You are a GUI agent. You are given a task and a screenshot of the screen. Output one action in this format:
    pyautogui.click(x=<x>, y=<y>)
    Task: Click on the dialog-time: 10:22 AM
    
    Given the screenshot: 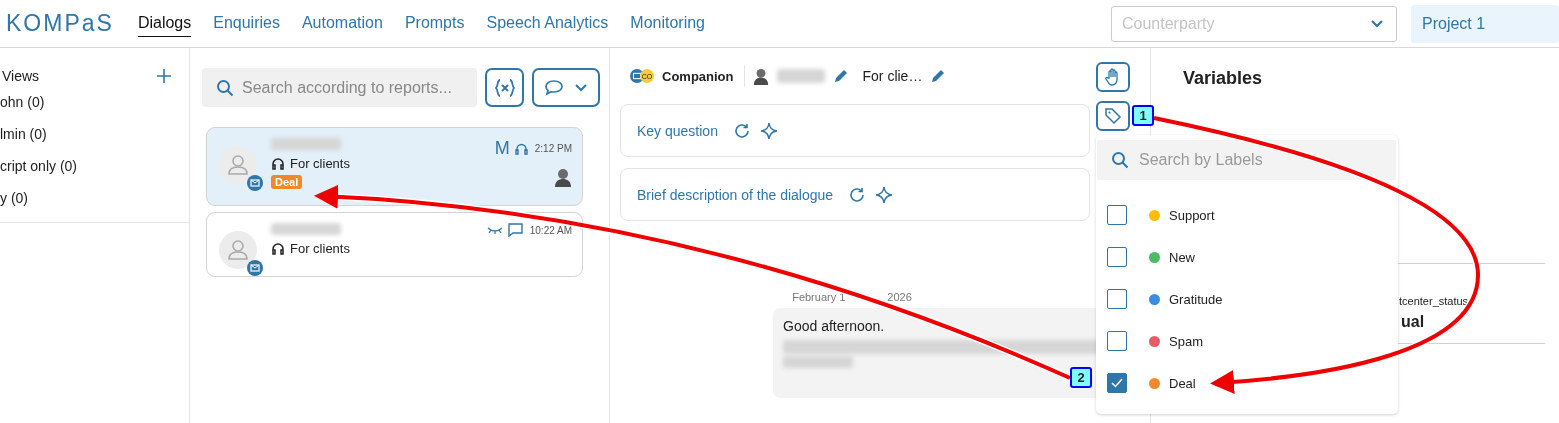 What is the action you would take?
    pyautogui.click(x=550, y=230)
    